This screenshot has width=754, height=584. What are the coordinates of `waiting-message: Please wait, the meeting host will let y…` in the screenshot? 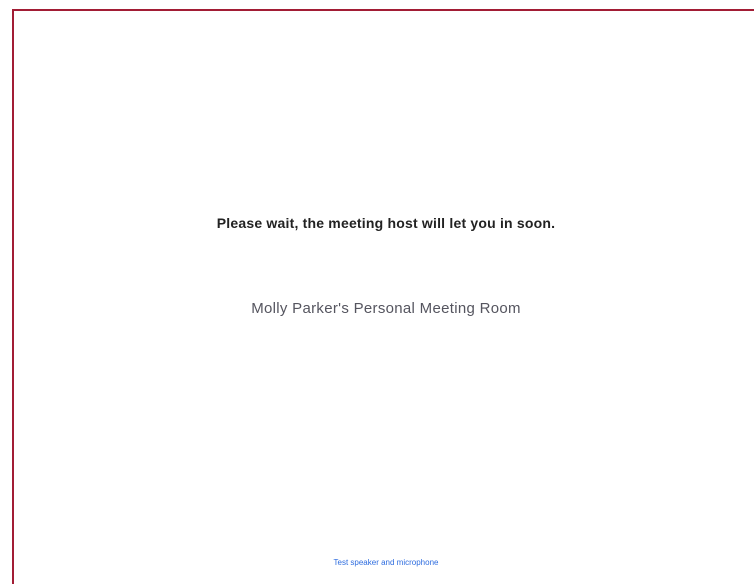 It's located at (386, 223).